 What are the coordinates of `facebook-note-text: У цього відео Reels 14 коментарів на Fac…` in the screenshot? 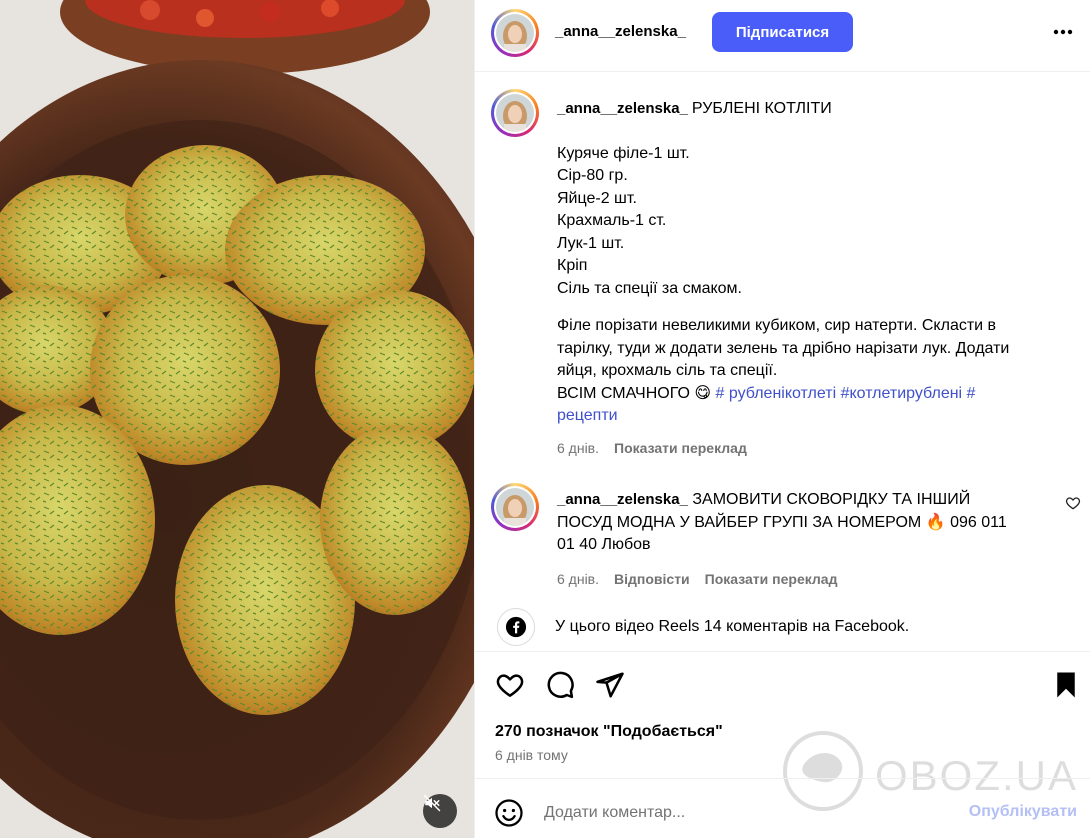 It's located at (732, 626).